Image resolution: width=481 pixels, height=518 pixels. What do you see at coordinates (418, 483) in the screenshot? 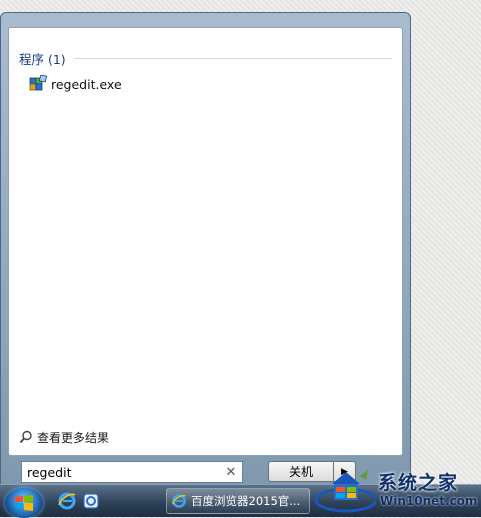
I see `watermark-title: 系统之家` at bounding box center [418, 483].